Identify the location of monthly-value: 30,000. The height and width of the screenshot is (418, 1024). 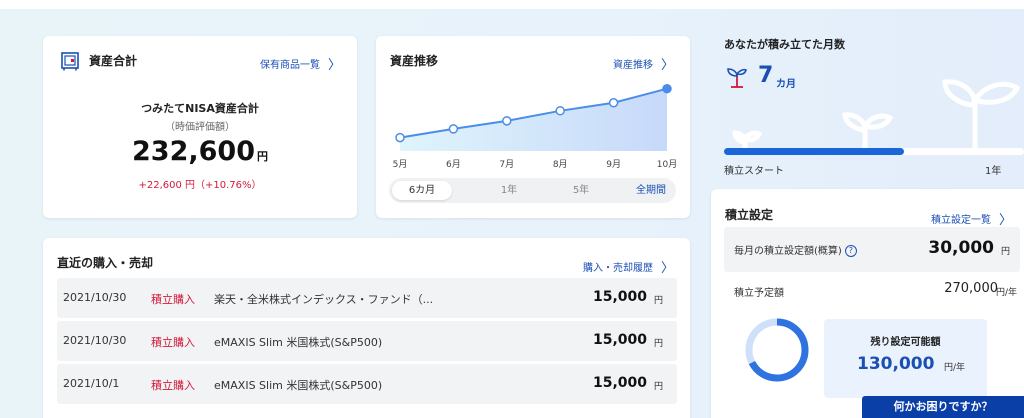
(961, 248).